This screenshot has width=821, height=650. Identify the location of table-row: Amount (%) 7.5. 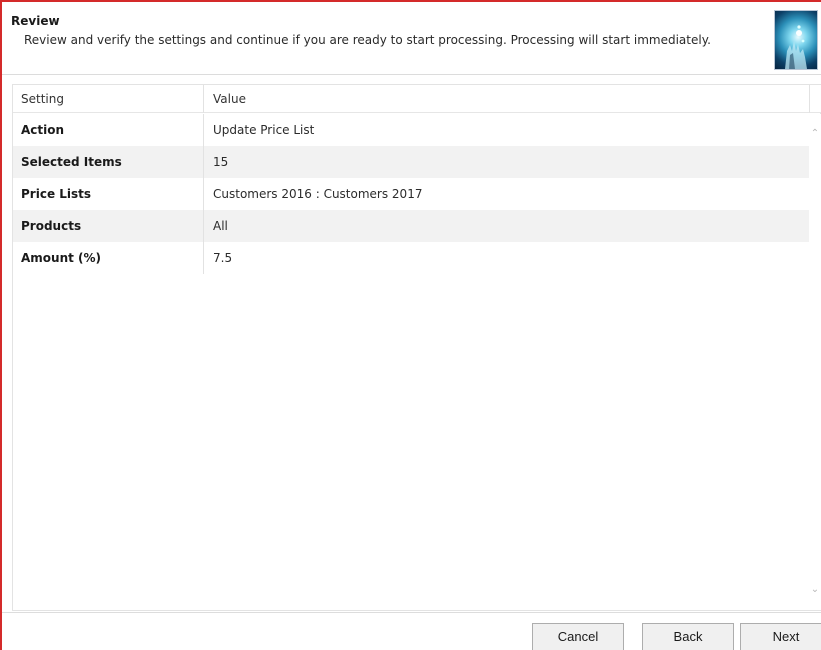
(411, 258).